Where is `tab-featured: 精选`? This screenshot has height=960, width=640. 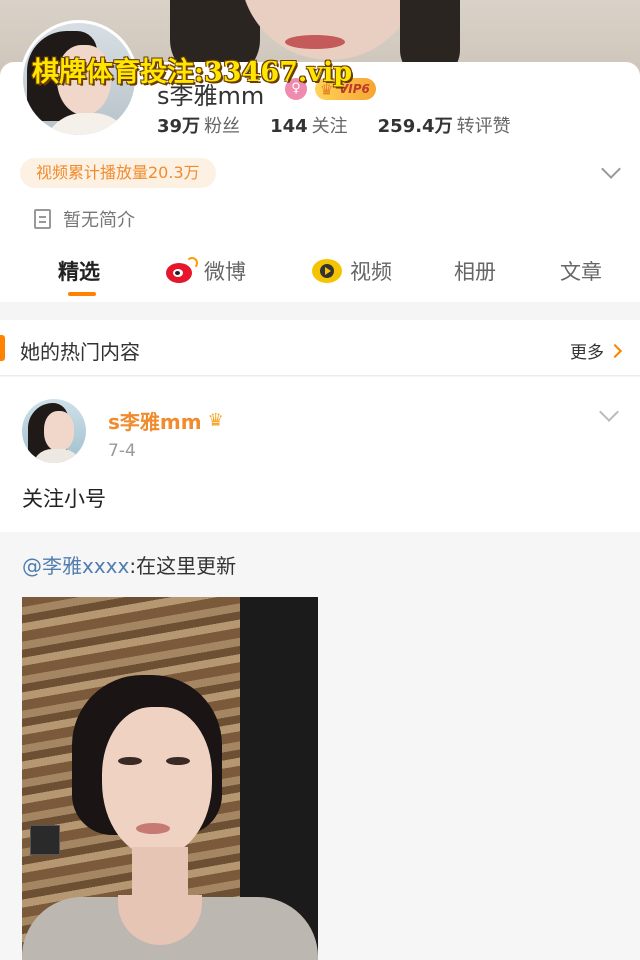
tab-featured: 精选 is located at coordinates (79, 271).